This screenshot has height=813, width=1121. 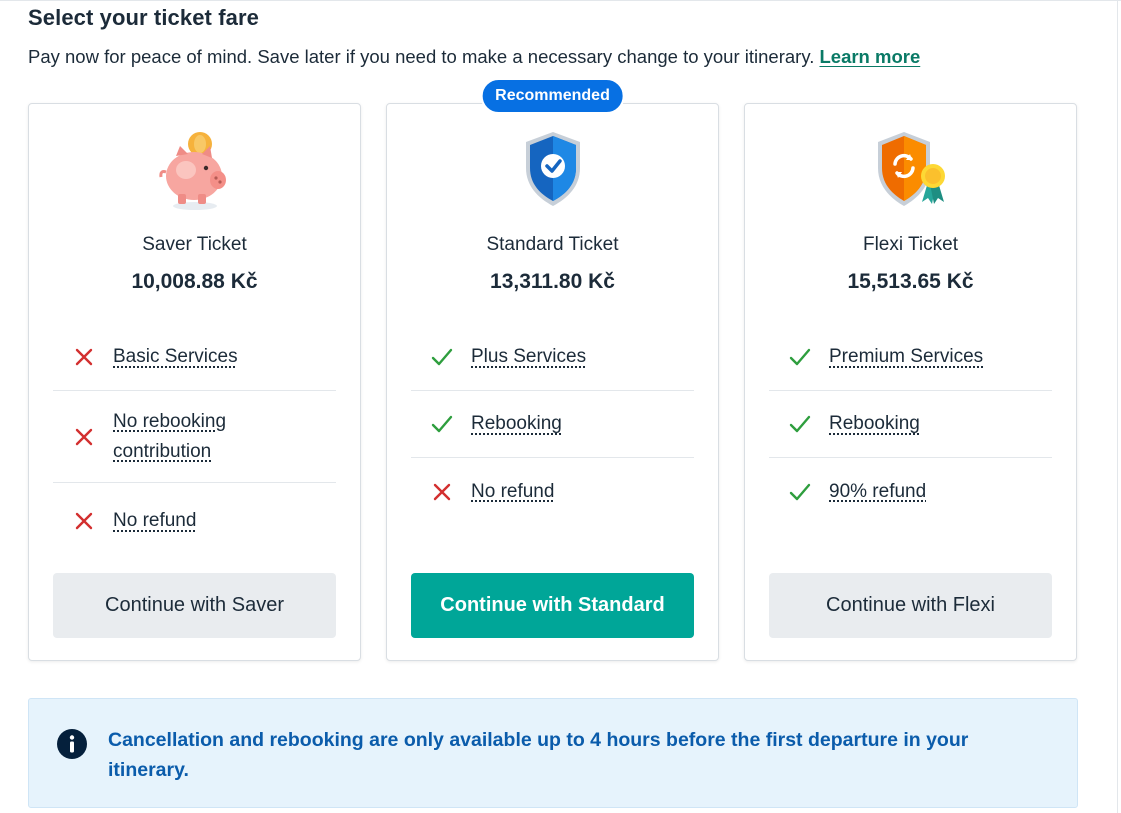 I want to click on feature-label: 90% refund, so click(x=877, y=492).